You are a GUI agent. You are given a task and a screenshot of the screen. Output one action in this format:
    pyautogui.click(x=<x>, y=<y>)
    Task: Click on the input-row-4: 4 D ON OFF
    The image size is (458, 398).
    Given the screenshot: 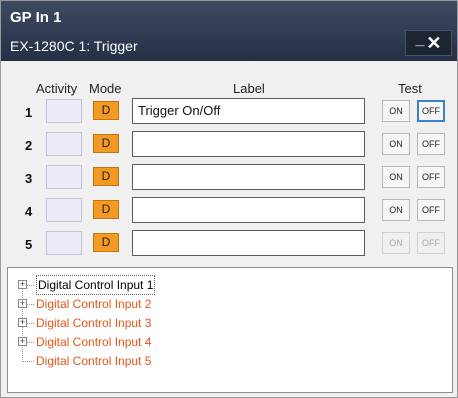 What is the action you would take?
    pyautogui.click(x=229, y=211)
    